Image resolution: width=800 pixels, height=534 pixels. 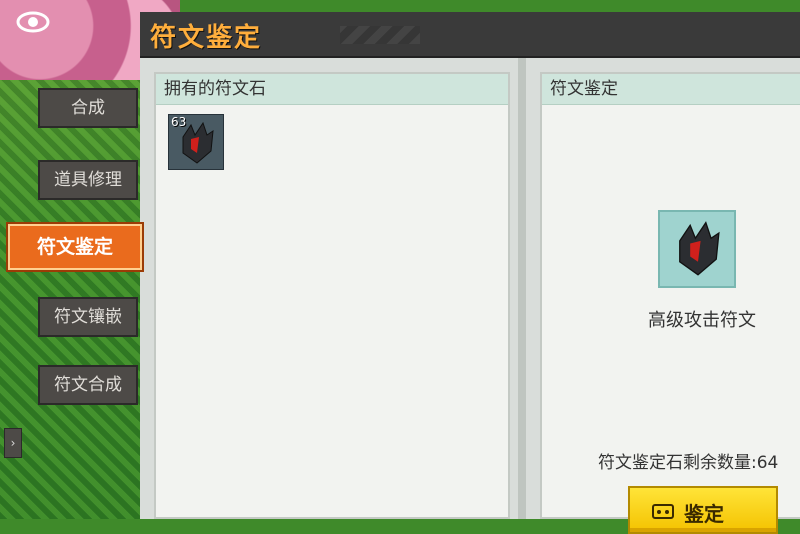 What do you see at coordinates (702, 320) in the screenshot?
I see `selected-rune-name: 高级攻击符文` at bounding box center [702, 320].